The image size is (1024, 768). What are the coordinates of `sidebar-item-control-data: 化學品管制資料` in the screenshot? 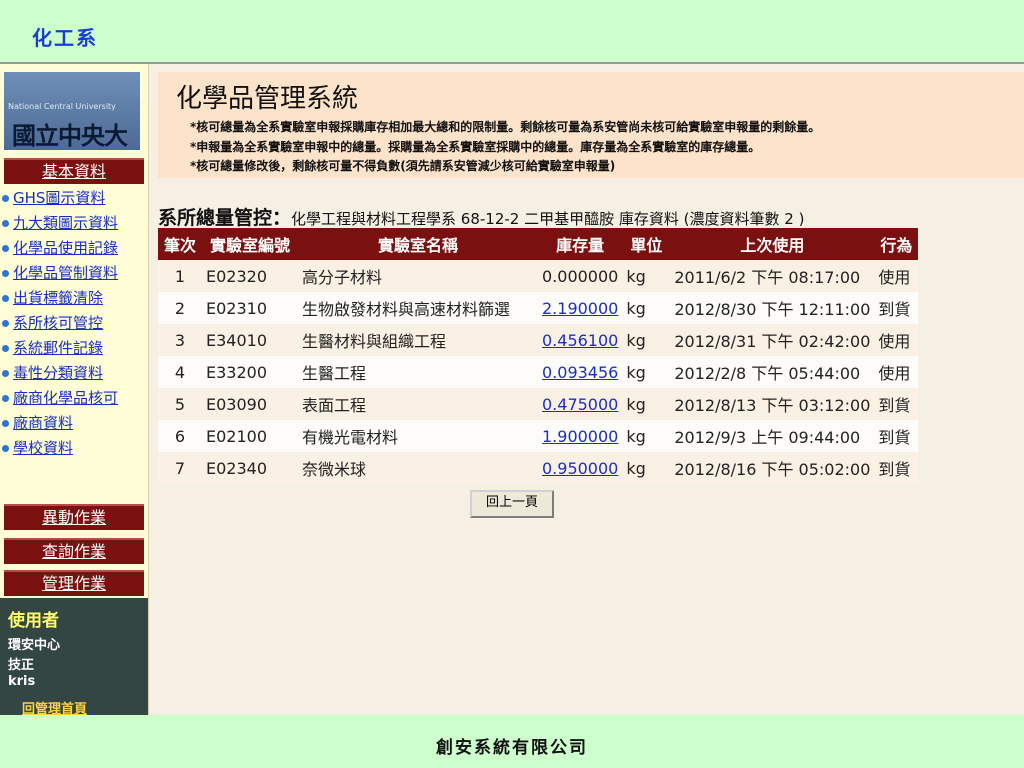 It's located at (60, 273).